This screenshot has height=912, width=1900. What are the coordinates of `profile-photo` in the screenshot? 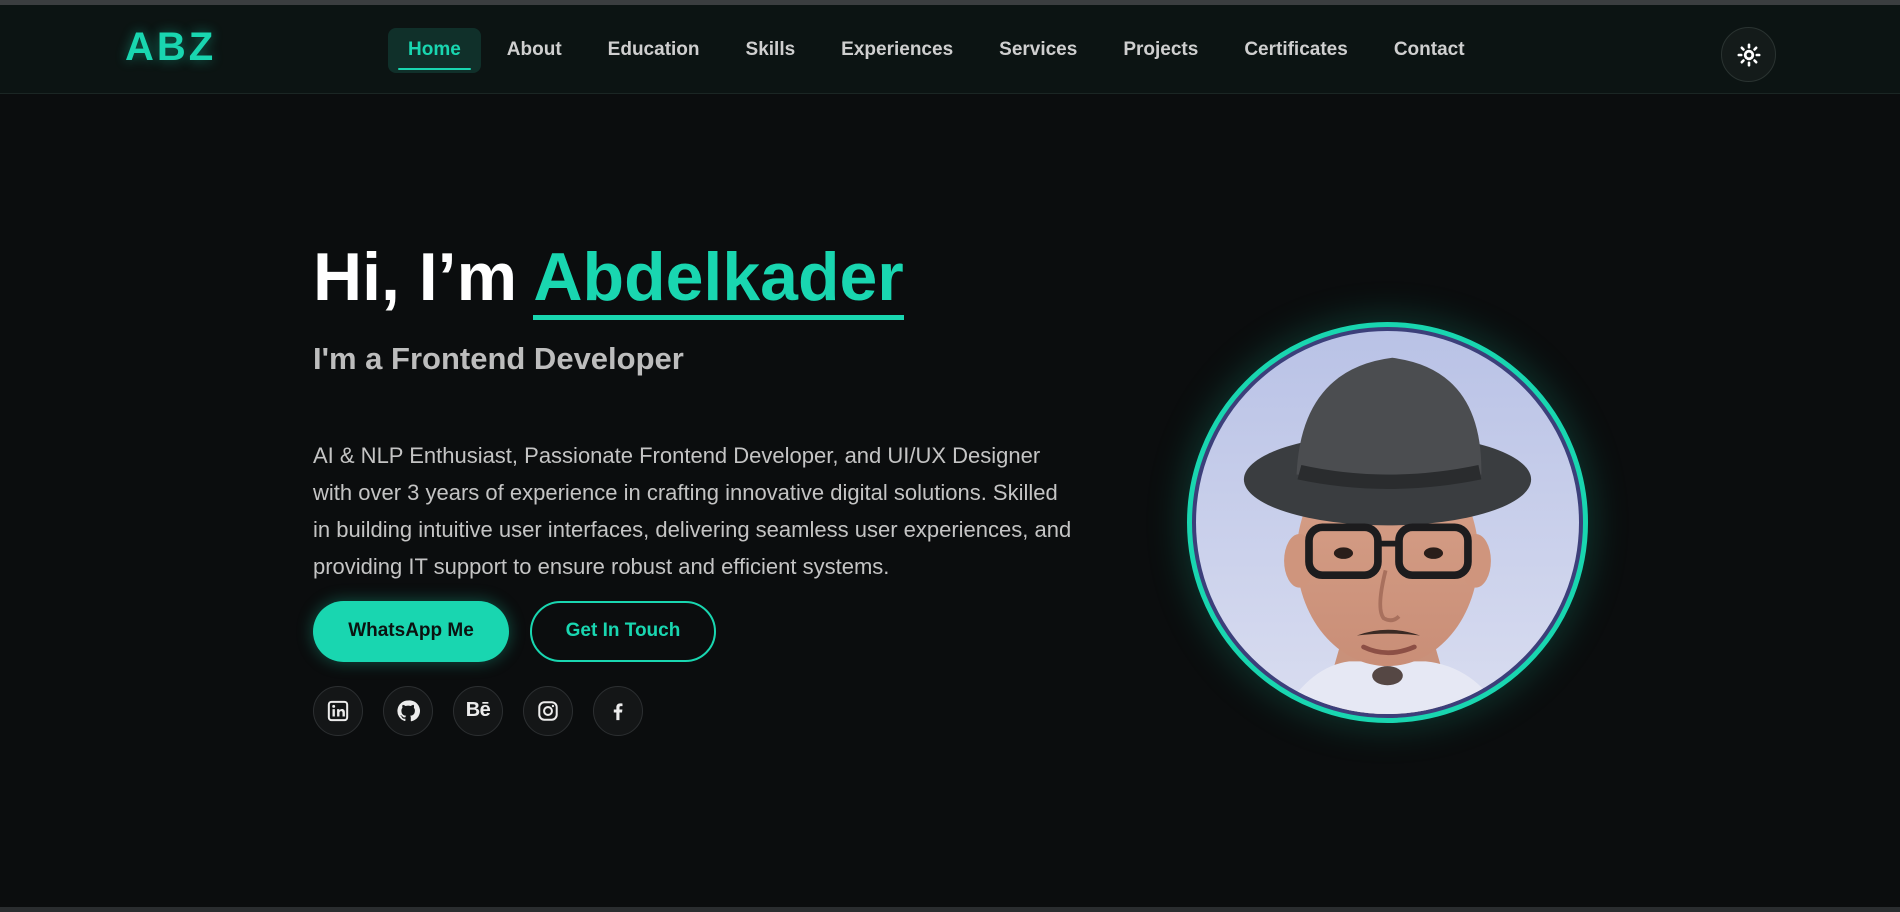 It's located at (1387, 522).